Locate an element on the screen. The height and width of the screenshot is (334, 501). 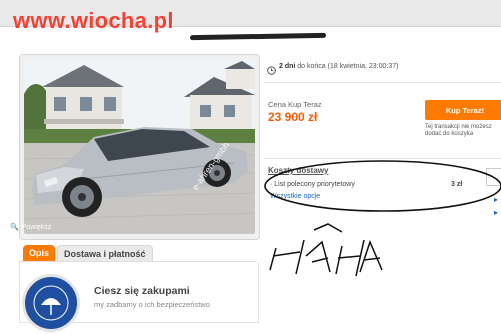
haha-scribble is located at coordinates (326, 250).